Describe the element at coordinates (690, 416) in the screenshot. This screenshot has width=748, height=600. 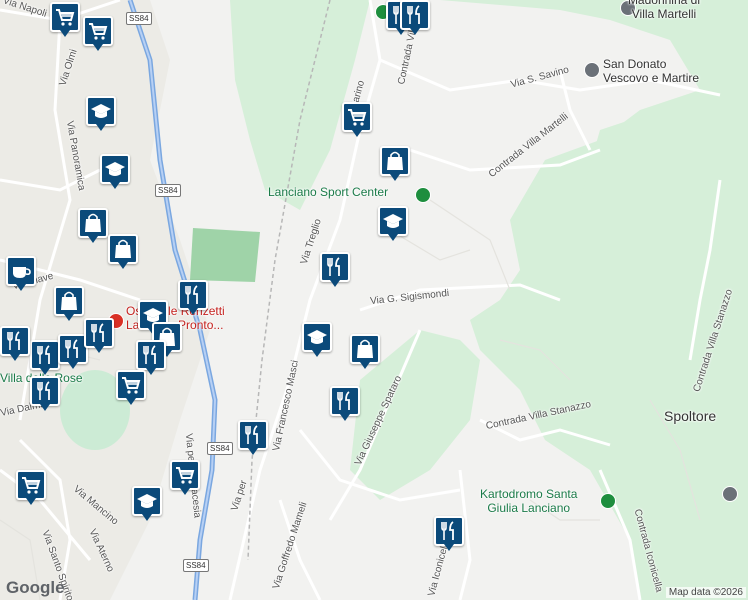
I see `town-label: Spoltore` at that location.